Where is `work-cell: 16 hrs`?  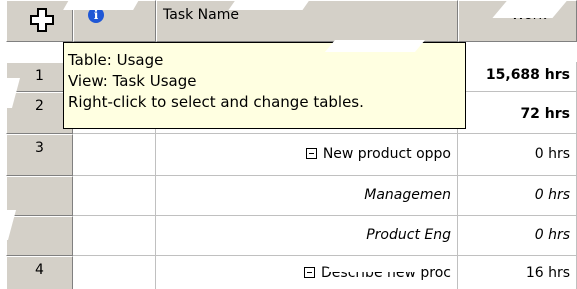 work-cell: 16 hrs is located at coordinates (517, 272).